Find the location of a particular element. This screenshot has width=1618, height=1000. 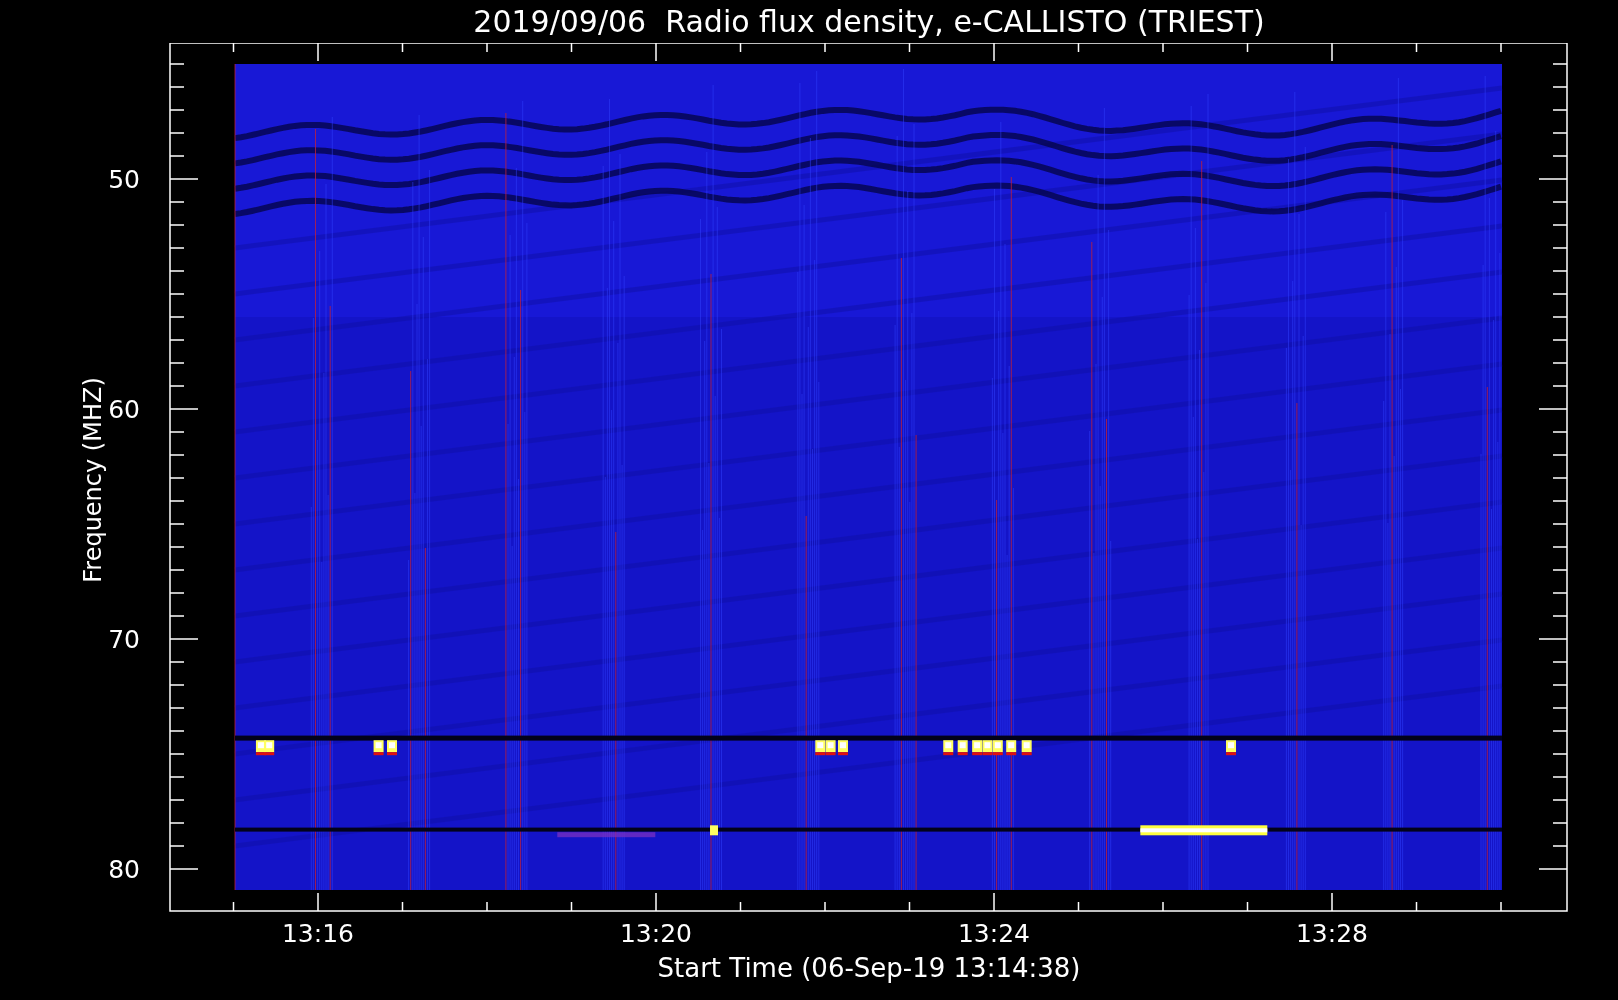

tick-label: 50 is located at coordinates (124, 179).